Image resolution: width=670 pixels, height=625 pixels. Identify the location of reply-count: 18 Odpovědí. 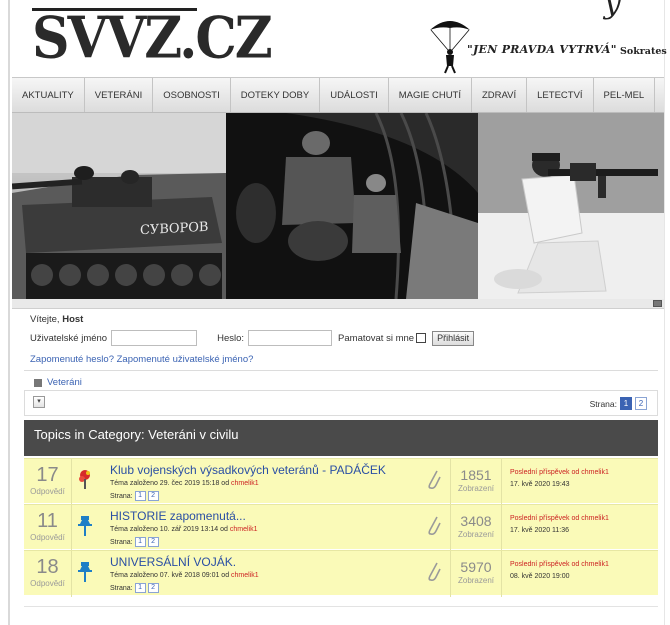
(48, 574).